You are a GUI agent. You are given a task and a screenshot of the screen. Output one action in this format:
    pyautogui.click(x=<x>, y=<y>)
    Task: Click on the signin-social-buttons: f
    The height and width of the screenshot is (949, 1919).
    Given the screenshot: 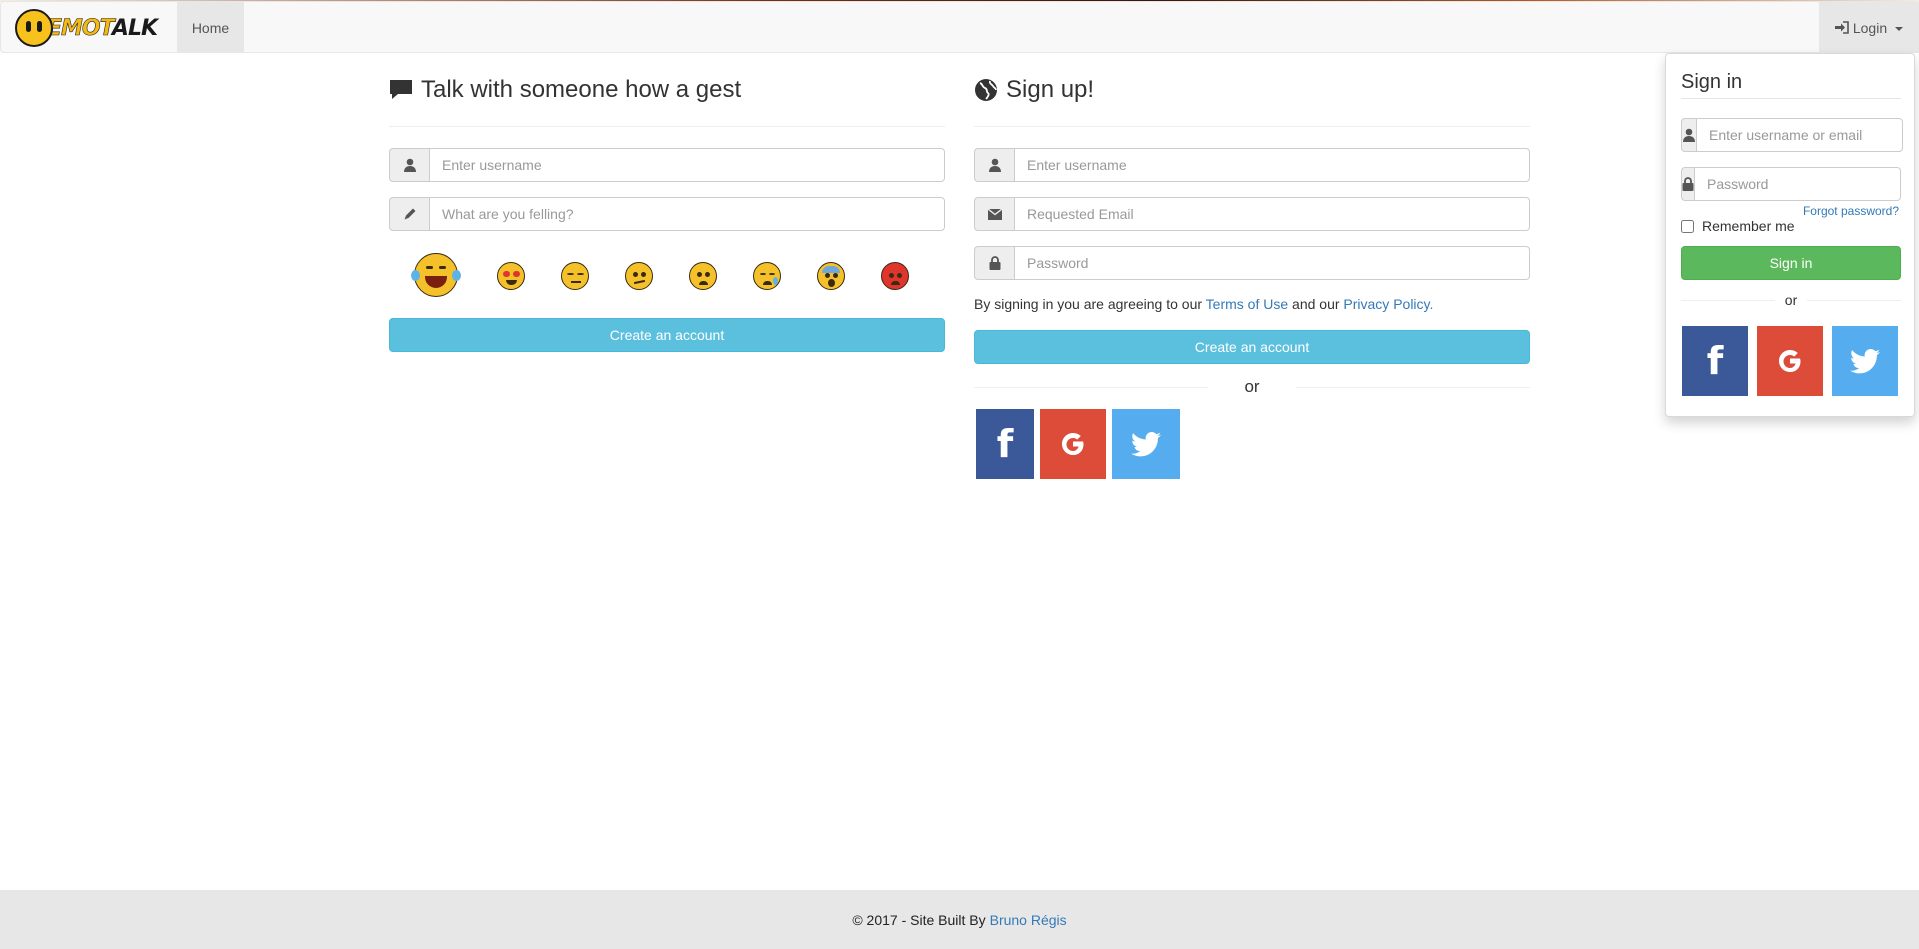 What is the action you would take?
    pyautogui.click(x=1790, y=361)
    